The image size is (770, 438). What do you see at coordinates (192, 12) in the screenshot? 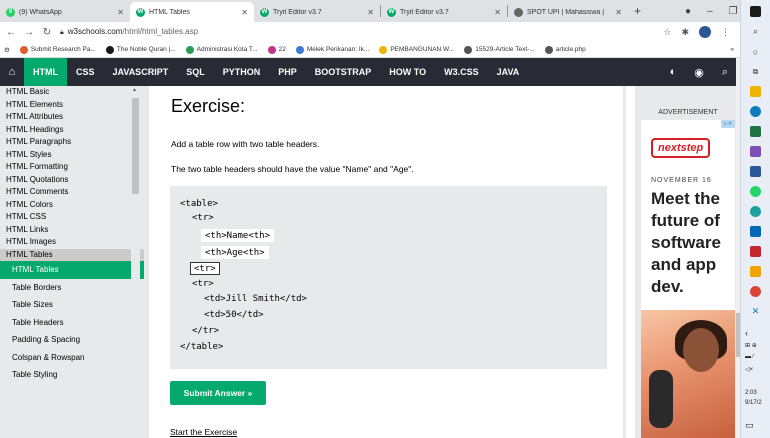
I see `tab-html-tables: W HTML Tables ✕` at bounding box center [192, 12].